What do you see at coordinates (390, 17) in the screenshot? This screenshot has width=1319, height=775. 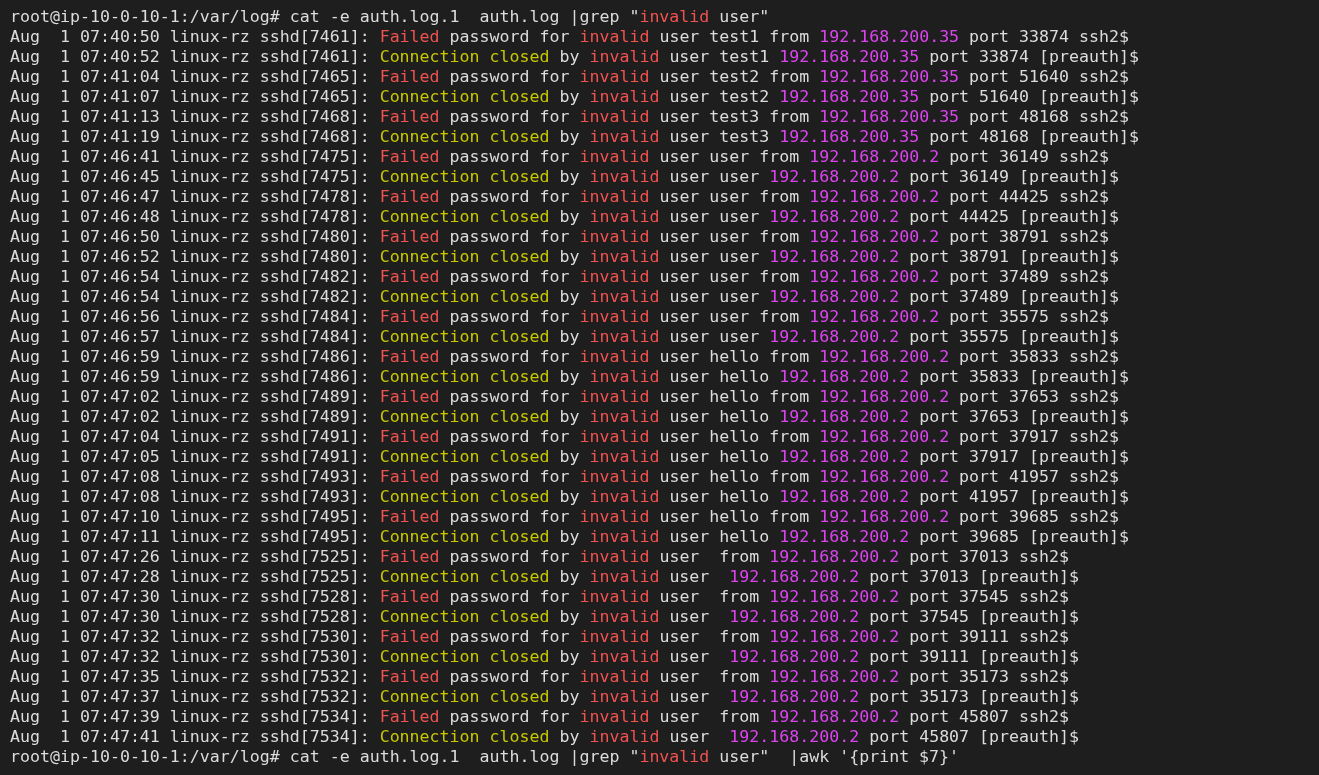 I see `terminal-line: root@ip-10-0-10-1:/var/log# cat -e auth.log.1 auth.log |grep "invalid user"` at bounding box center [390, 17].